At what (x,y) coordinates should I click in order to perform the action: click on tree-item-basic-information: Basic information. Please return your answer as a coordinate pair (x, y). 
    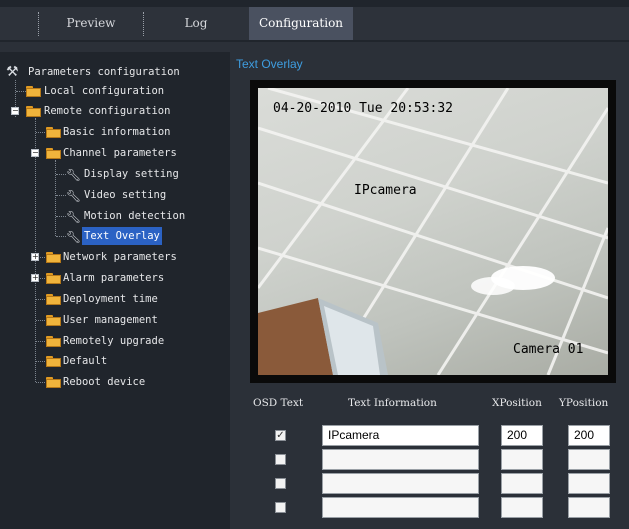
    Looking at the image, I should click on (131, 132).